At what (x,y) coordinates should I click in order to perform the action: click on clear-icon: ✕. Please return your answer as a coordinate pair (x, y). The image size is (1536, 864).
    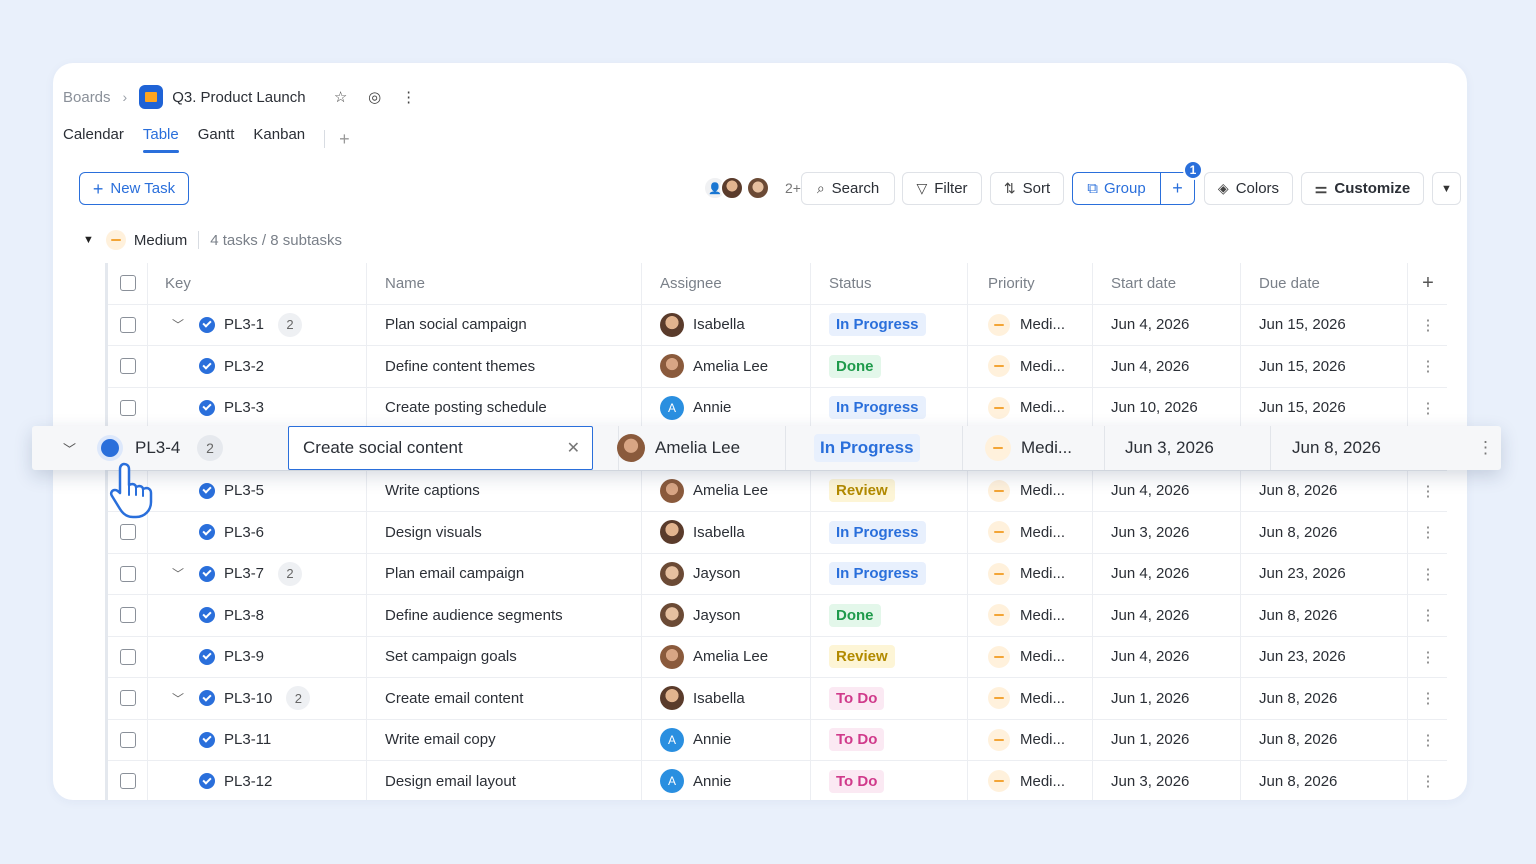
    Looking at the image, I should click on (573, 448).